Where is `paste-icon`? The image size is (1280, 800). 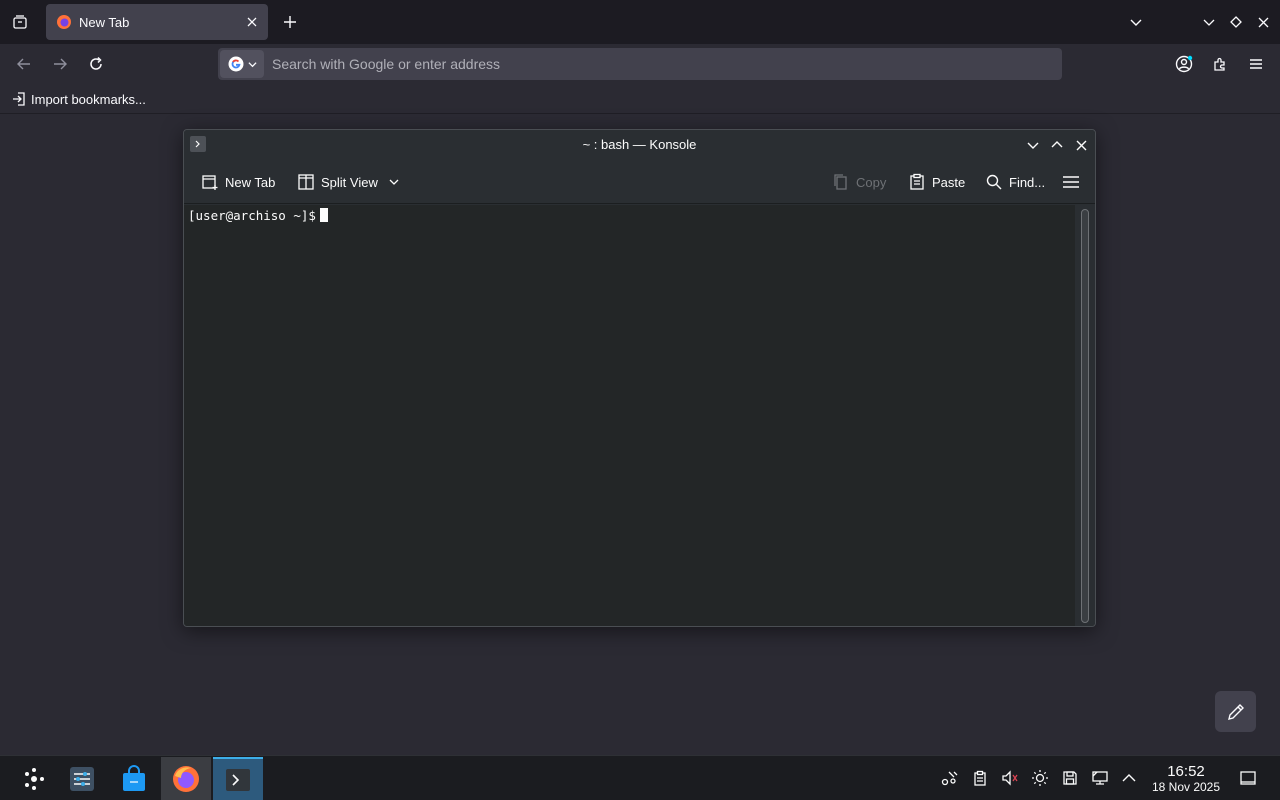
paste-icon is located at coordinates (917, 181).